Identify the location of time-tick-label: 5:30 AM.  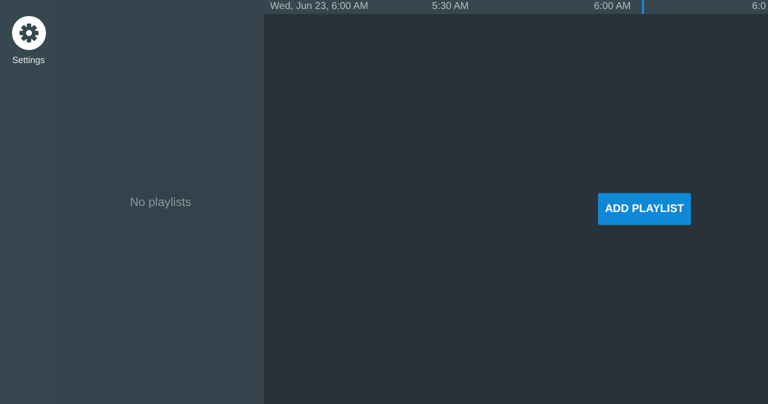
(450, 7).